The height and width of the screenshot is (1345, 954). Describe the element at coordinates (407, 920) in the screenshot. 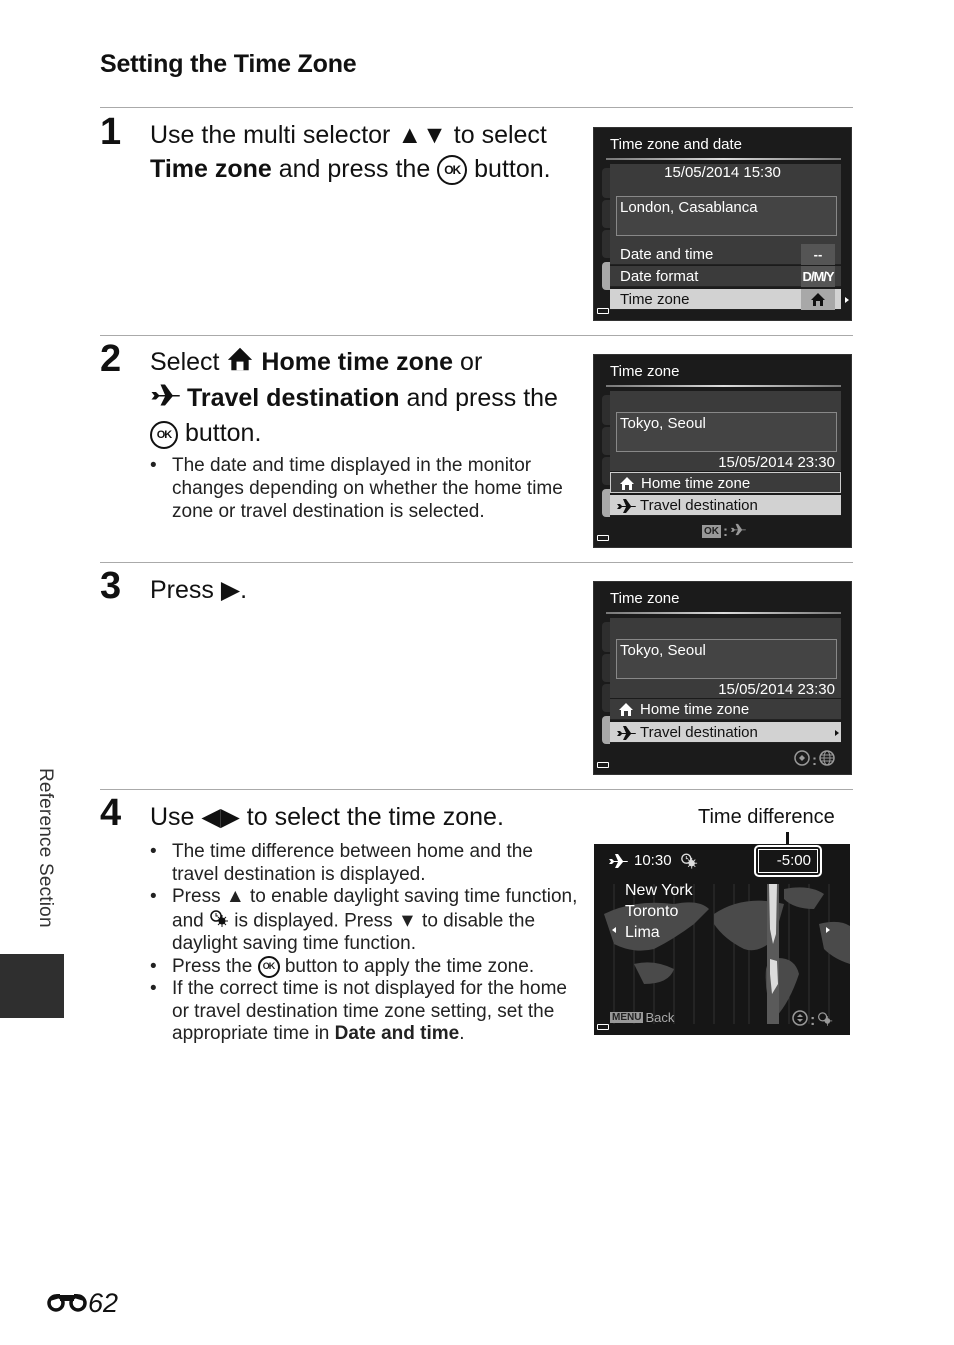

I see `down-arrow-icon: ▼` at that location.